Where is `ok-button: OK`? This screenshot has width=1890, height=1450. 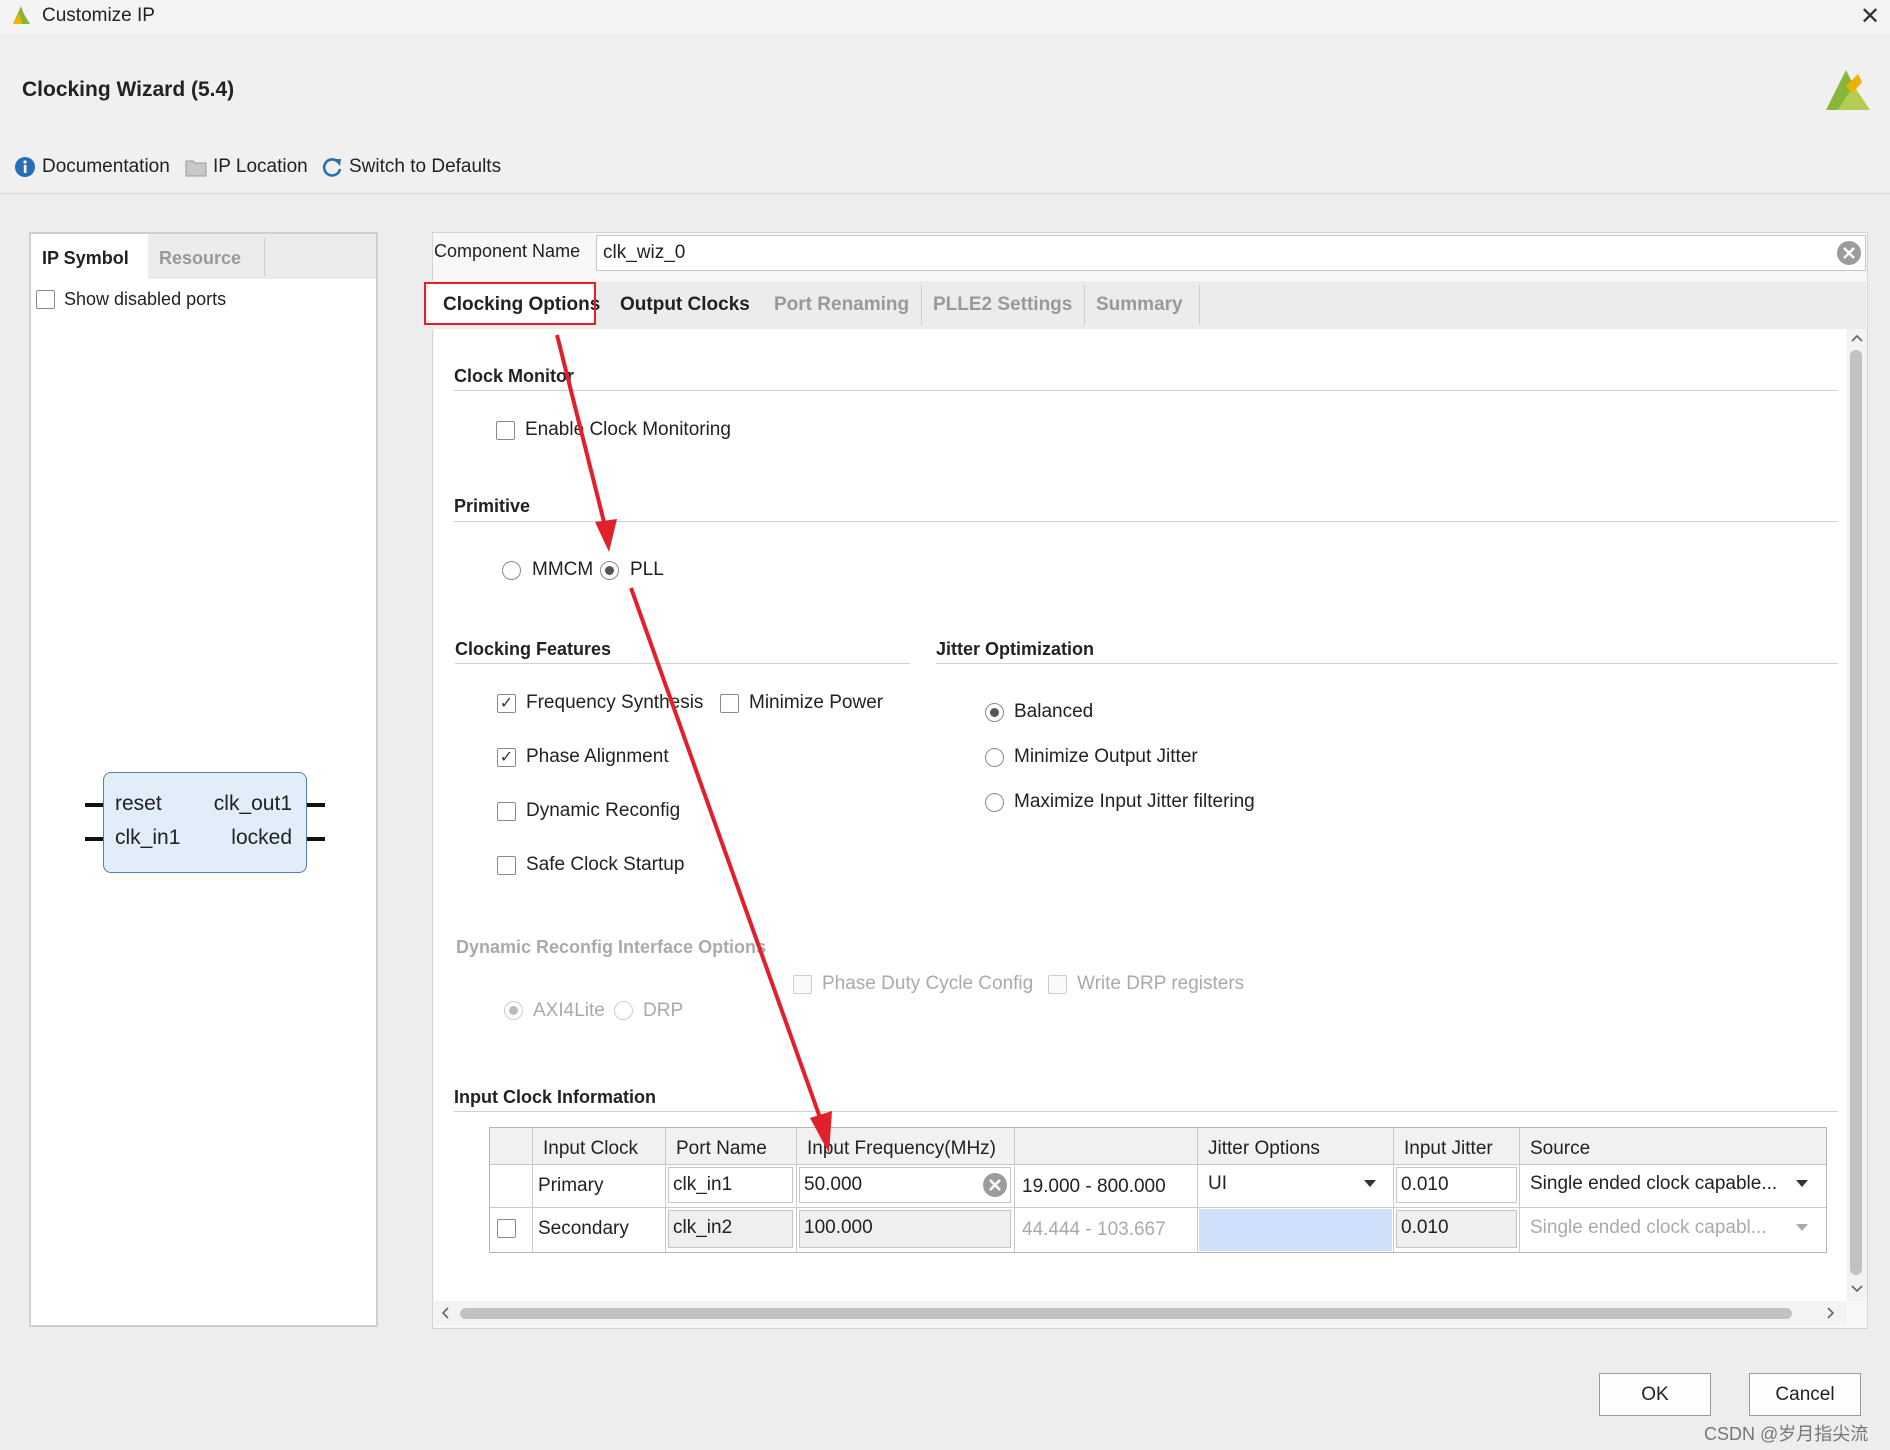 ok-button: OK is located at coordinates (1655, 1394).